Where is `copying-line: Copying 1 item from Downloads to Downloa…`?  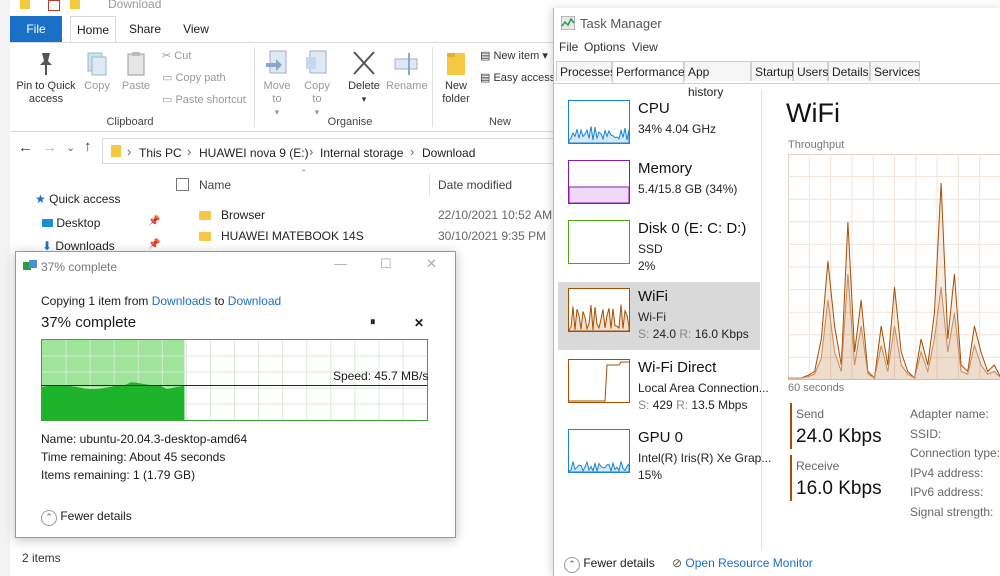 copying-line: Copying 1 item from Downloads to Downloa… is located at coordinates (161, 301).